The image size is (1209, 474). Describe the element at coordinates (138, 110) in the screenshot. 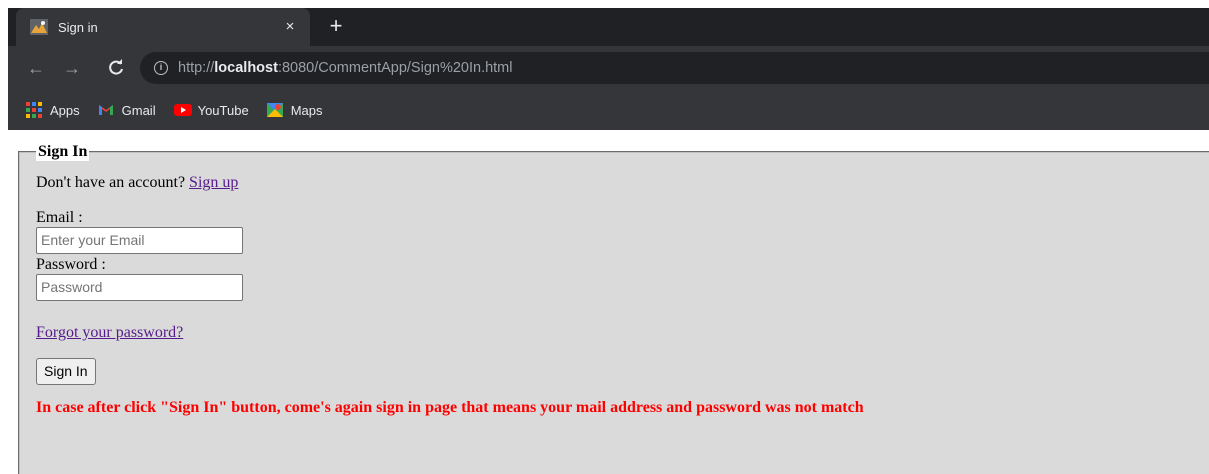

I see `bookmark-label: Gmail` at that location.